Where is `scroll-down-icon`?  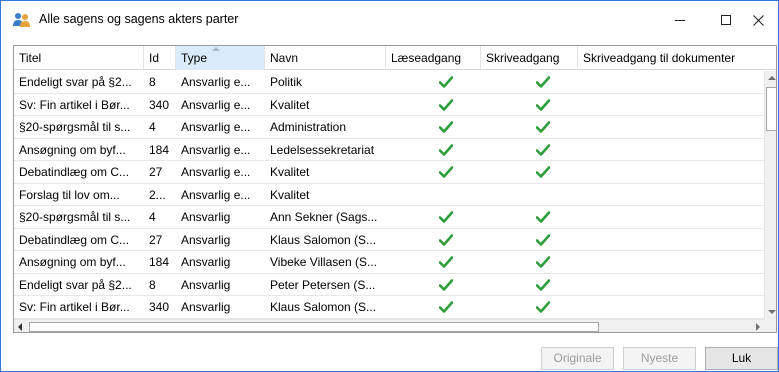
scroll-down-icon is located at coordinates (772, 312).